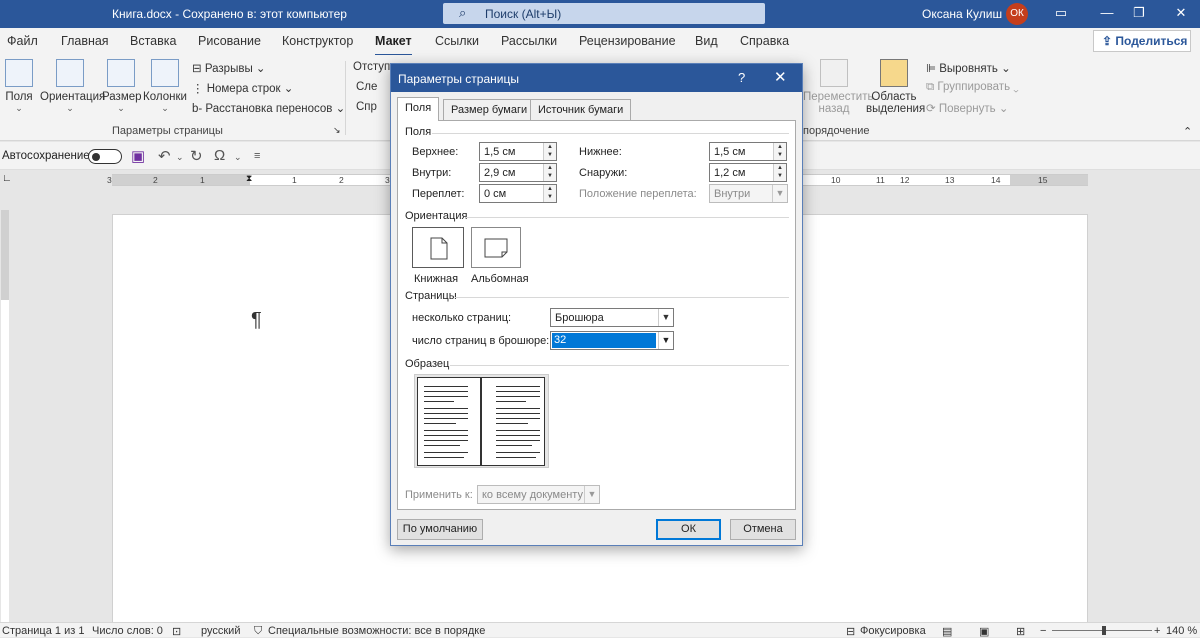 This screenshot has width=1200, height=638. What do you see at coordinates (165, 86) in the screenshot?
I see `columns-button: Колонки ⌄` at bounding box center [165, 86].